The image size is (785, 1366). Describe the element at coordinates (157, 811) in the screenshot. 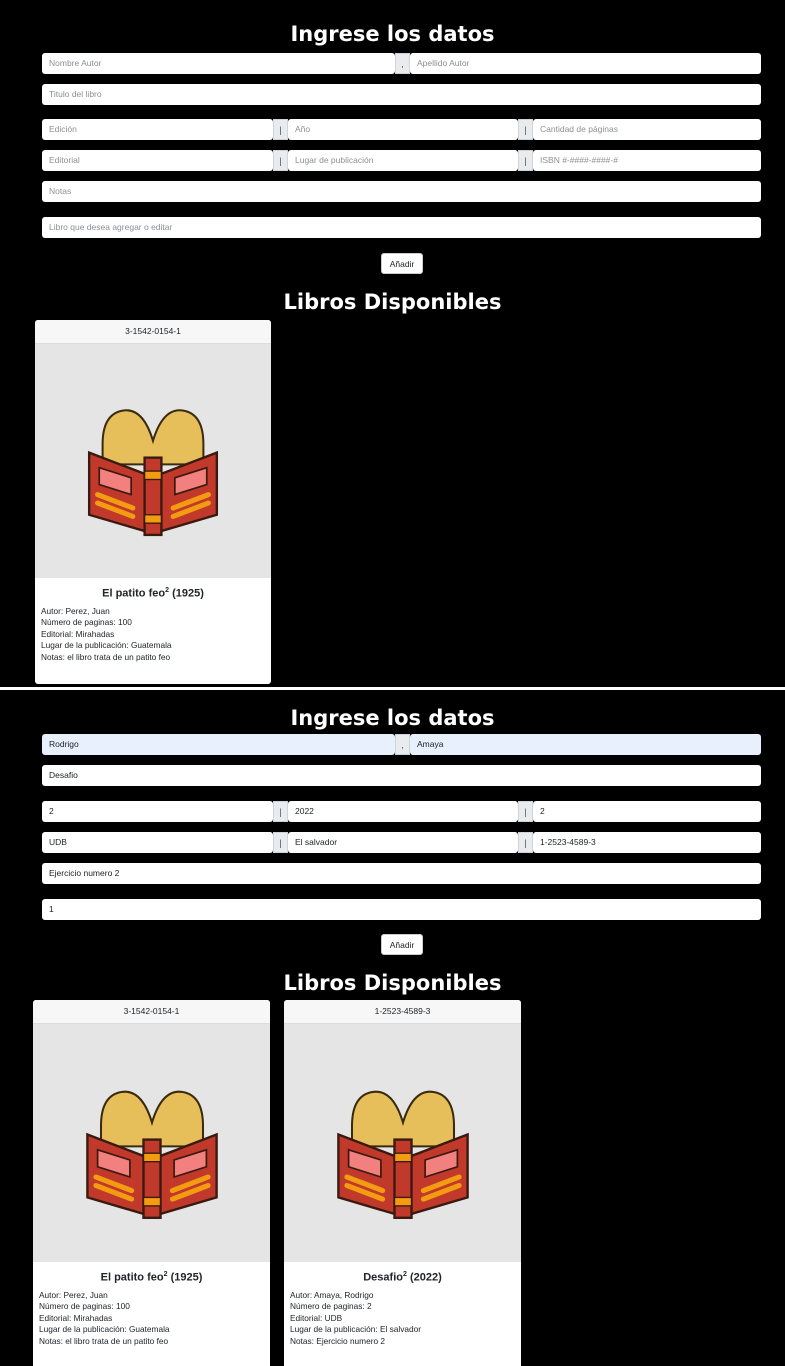

I see `edicion-input: 2` at that location.